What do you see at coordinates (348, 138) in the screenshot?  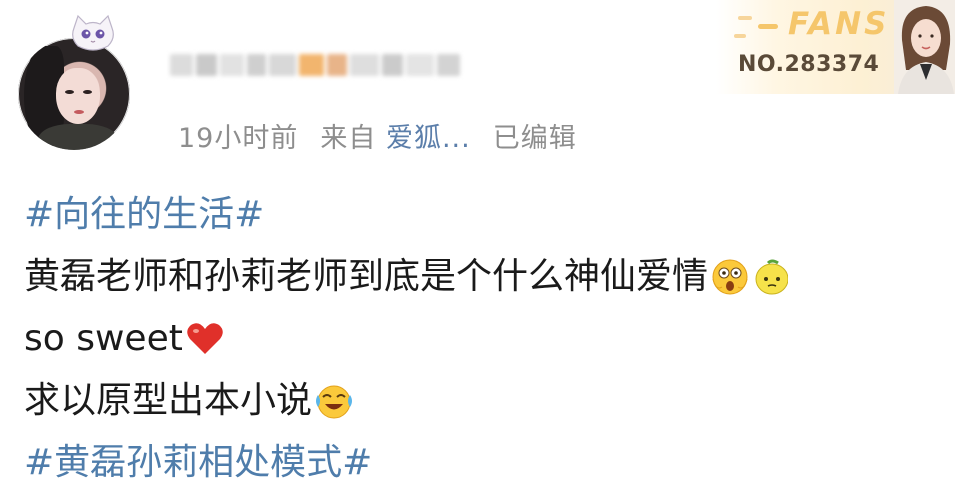 I see `source-label: 来自` at bounding box center [348, 138].